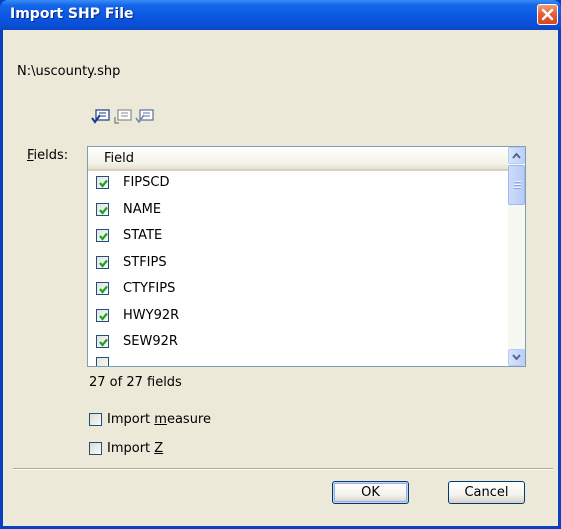 This screenshot has width=561, height=529. I want to click on field-name: STATE, so click(143, 235).